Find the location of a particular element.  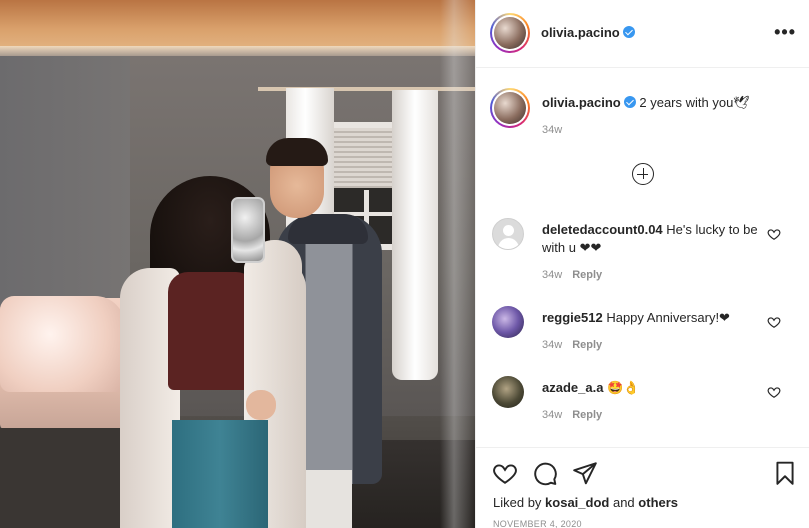

post-date: NOVEMBER 4, 2020 is located at coordinates (537, 523).